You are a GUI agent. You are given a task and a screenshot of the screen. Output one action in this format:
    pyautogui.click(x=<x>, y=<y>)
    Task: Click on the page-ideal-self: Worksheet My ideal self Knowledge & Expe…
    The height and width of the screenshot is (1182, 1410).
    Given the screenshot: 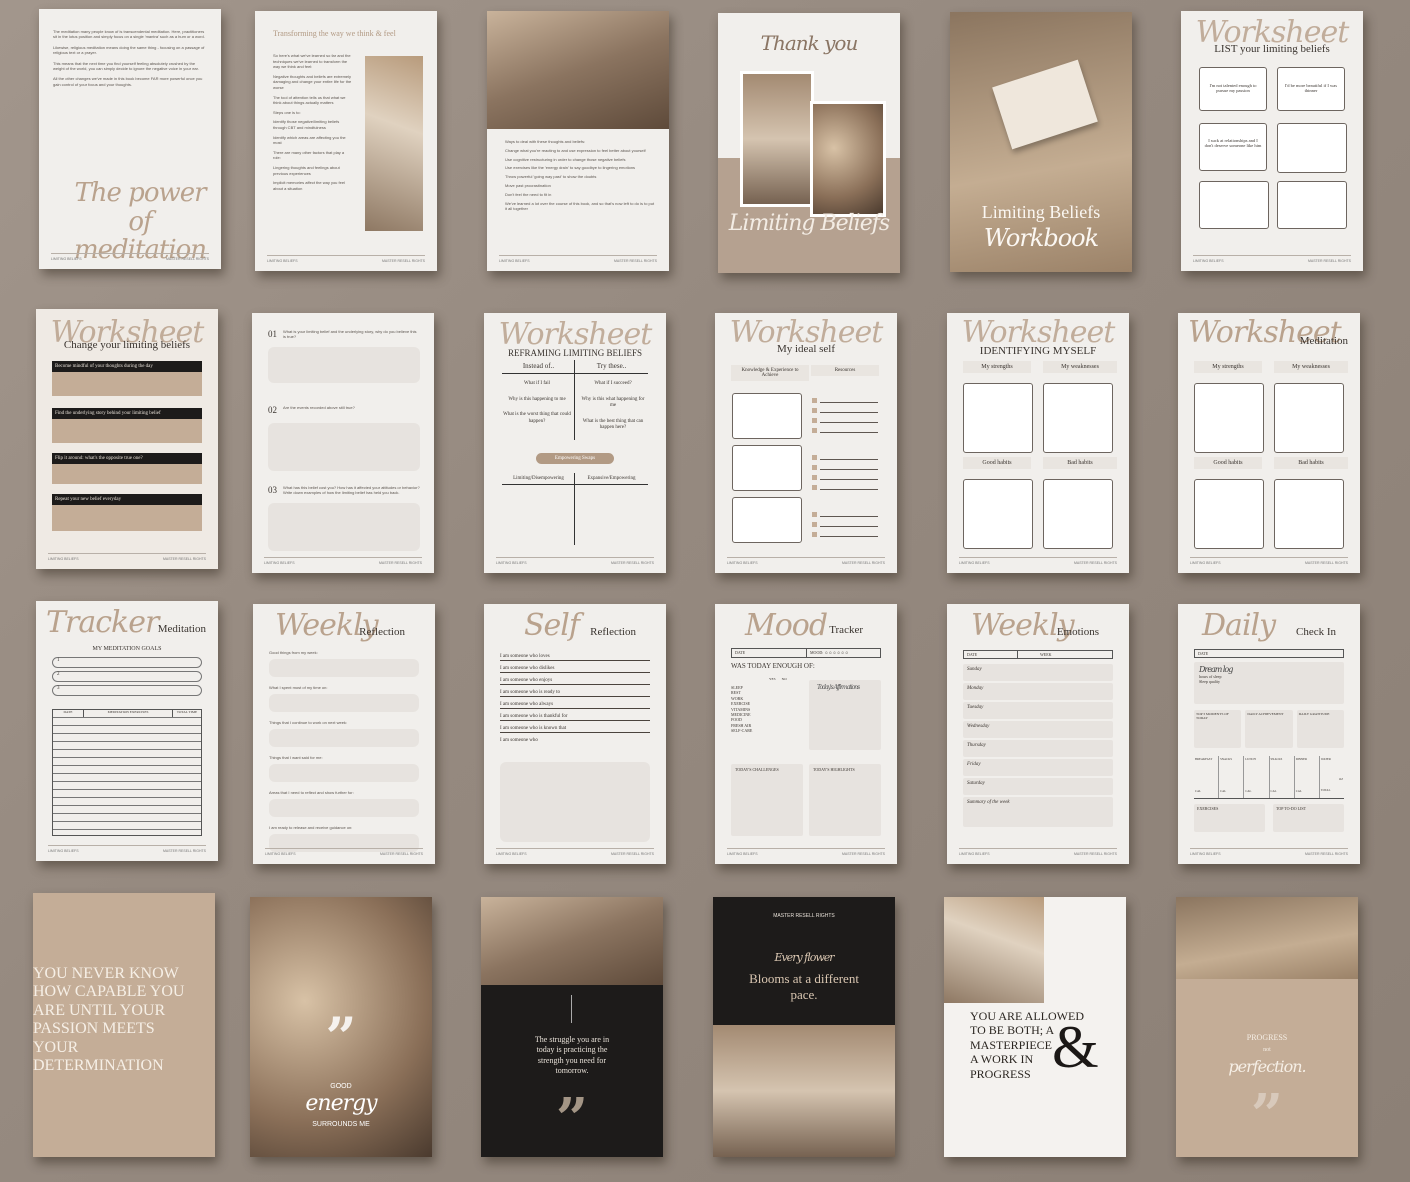 What is the action you would take?
    pyautogui.click(x=806, y=443)
    